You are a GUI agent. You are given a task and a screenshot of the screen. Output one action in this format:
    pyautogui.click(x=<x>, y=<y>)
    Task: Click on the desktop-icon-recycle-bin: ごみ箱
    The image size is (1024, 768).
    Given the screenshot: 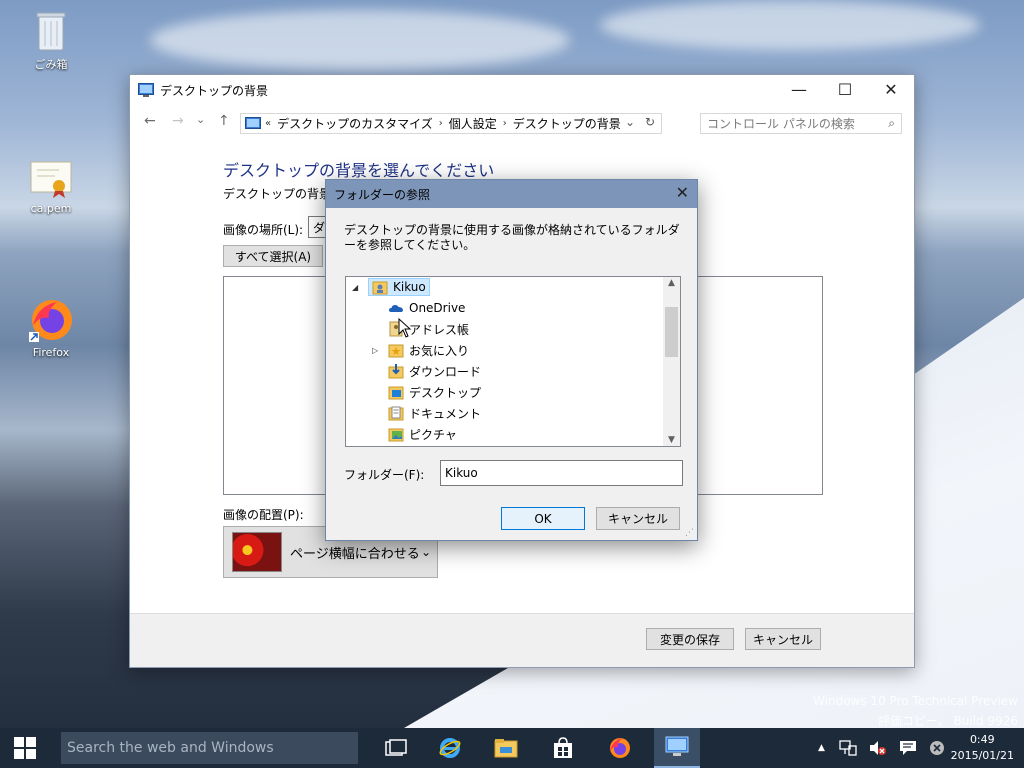 What is the action you would take?
    pyautogui.click(x=51, y=40)
    